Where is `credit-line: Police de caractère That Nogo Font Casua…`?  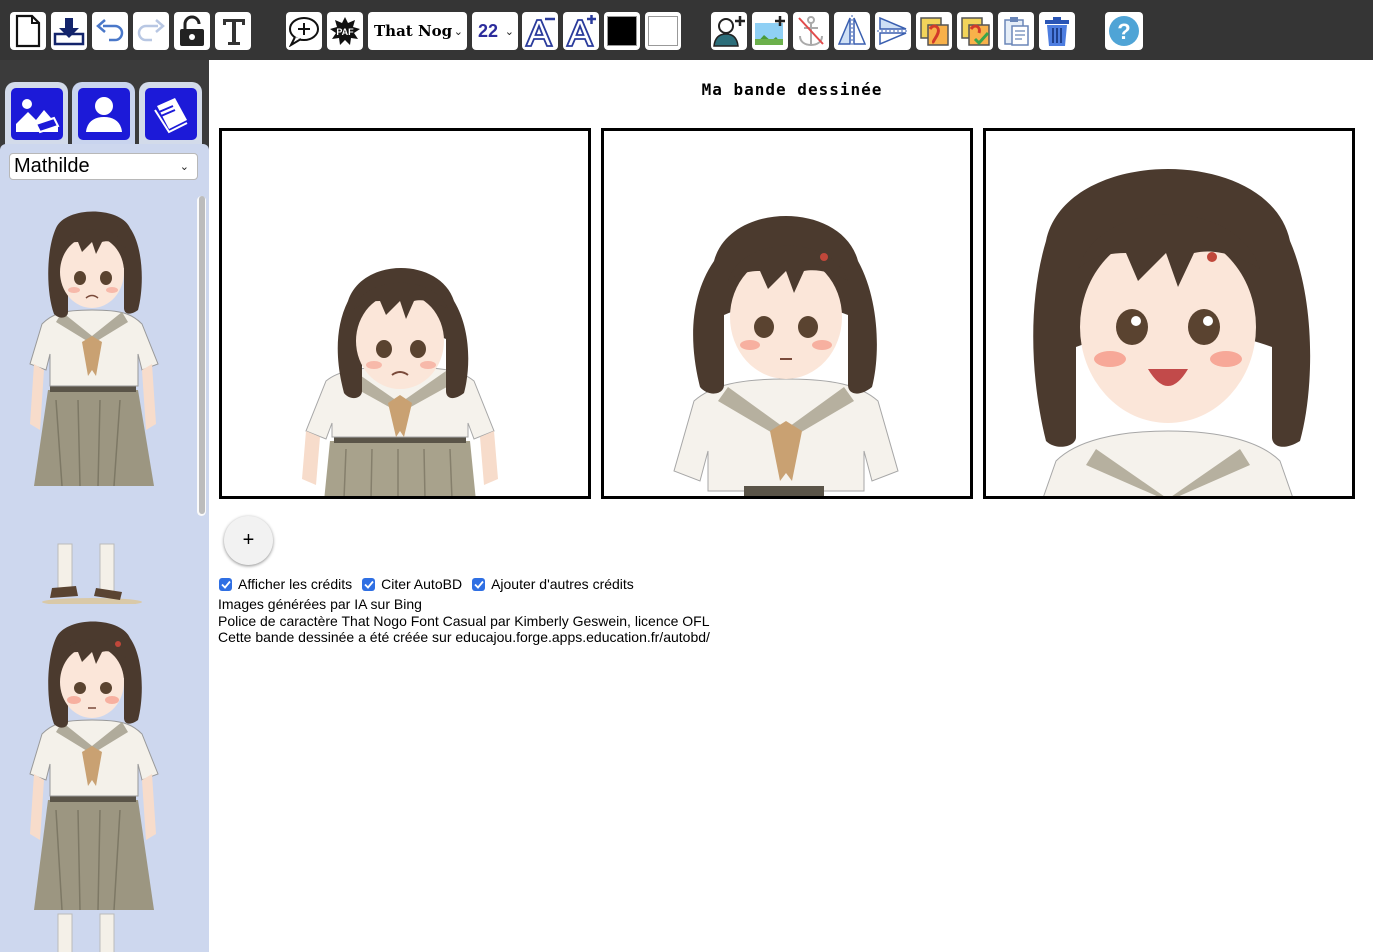 credit-line: Police de caractère That Nogo Font Casua… is located at coordinates (464, 620).